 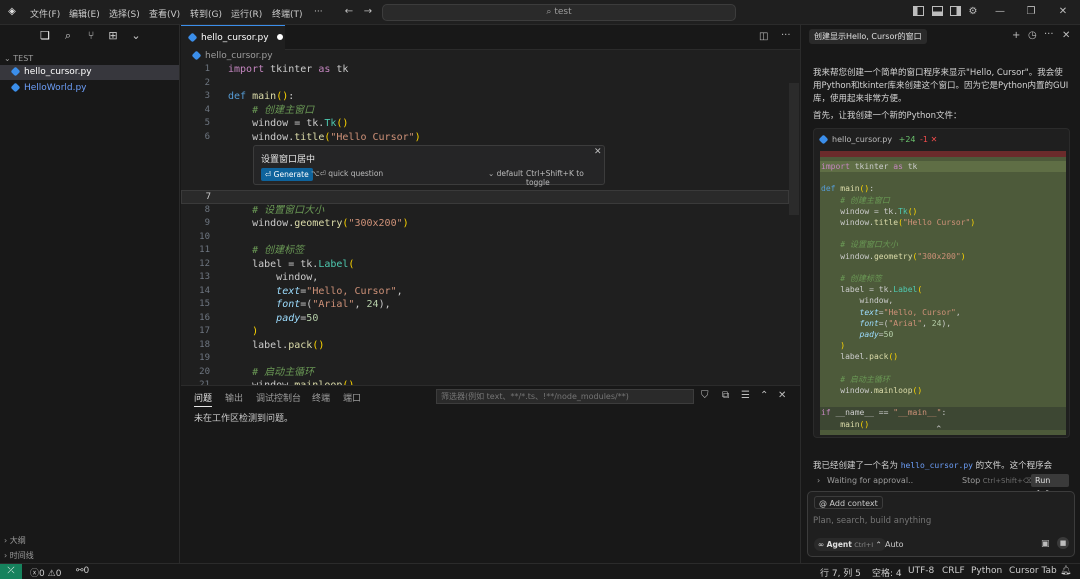 I want to click on cursor-position: 行 7, 列 5, so click(x=840, y=572).